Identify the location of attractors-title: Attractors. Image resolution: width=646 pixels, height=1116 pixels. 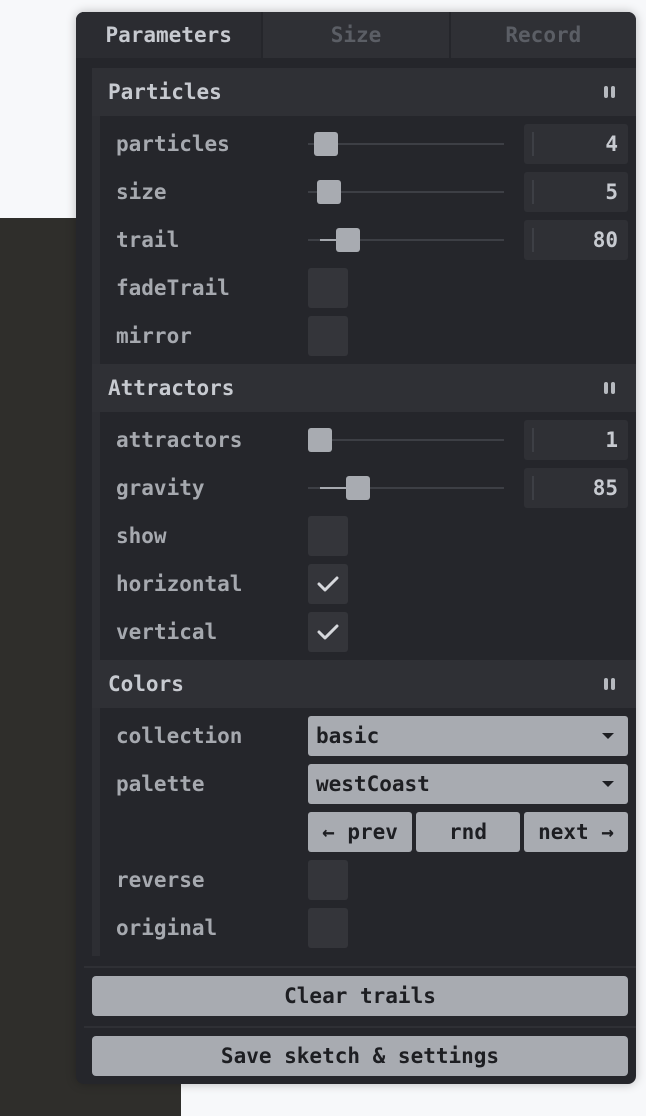
(171, 388).